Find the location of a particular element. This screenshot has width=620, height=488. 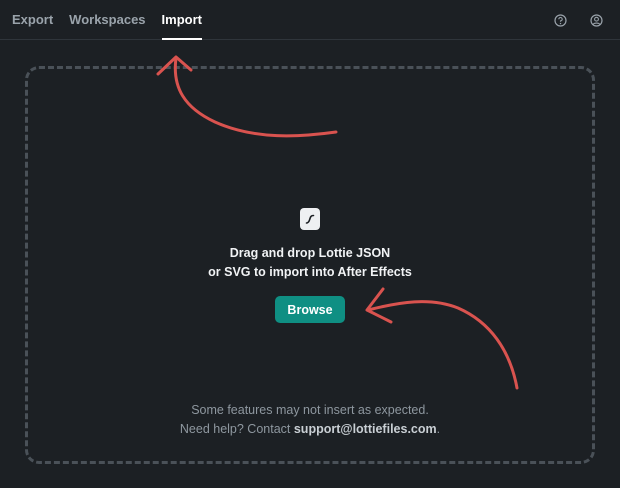

tab-import: Import is located at coordinates (182, 20).